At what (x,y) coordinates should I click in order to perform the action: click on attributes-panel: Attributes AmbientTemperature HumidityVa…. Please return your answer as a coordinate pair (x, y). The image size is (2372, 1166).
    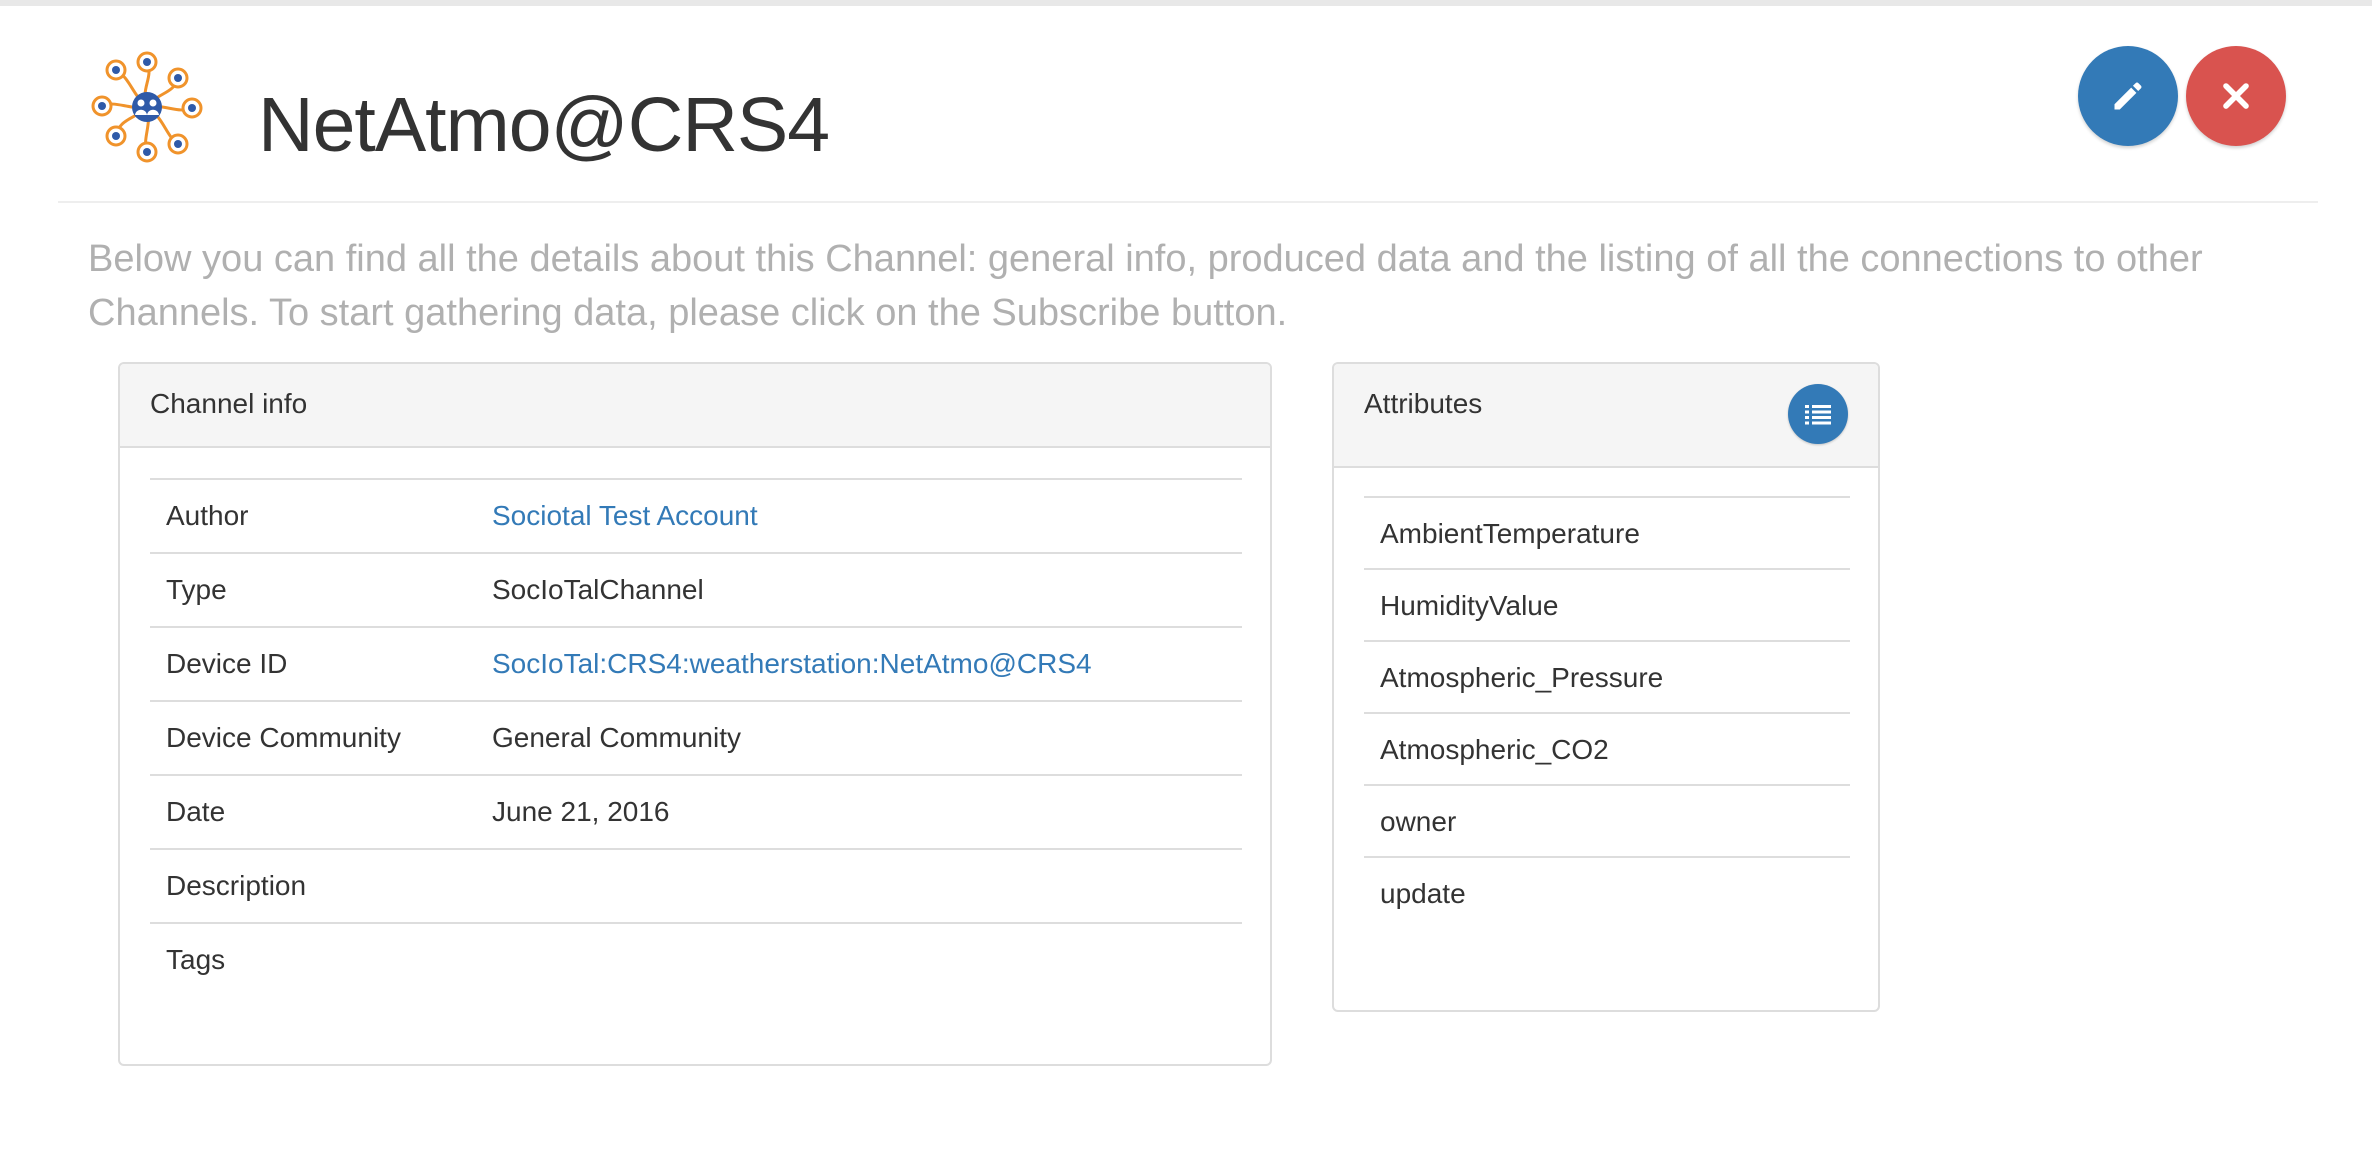
    Looking at the image, I should click on (1606, 687).